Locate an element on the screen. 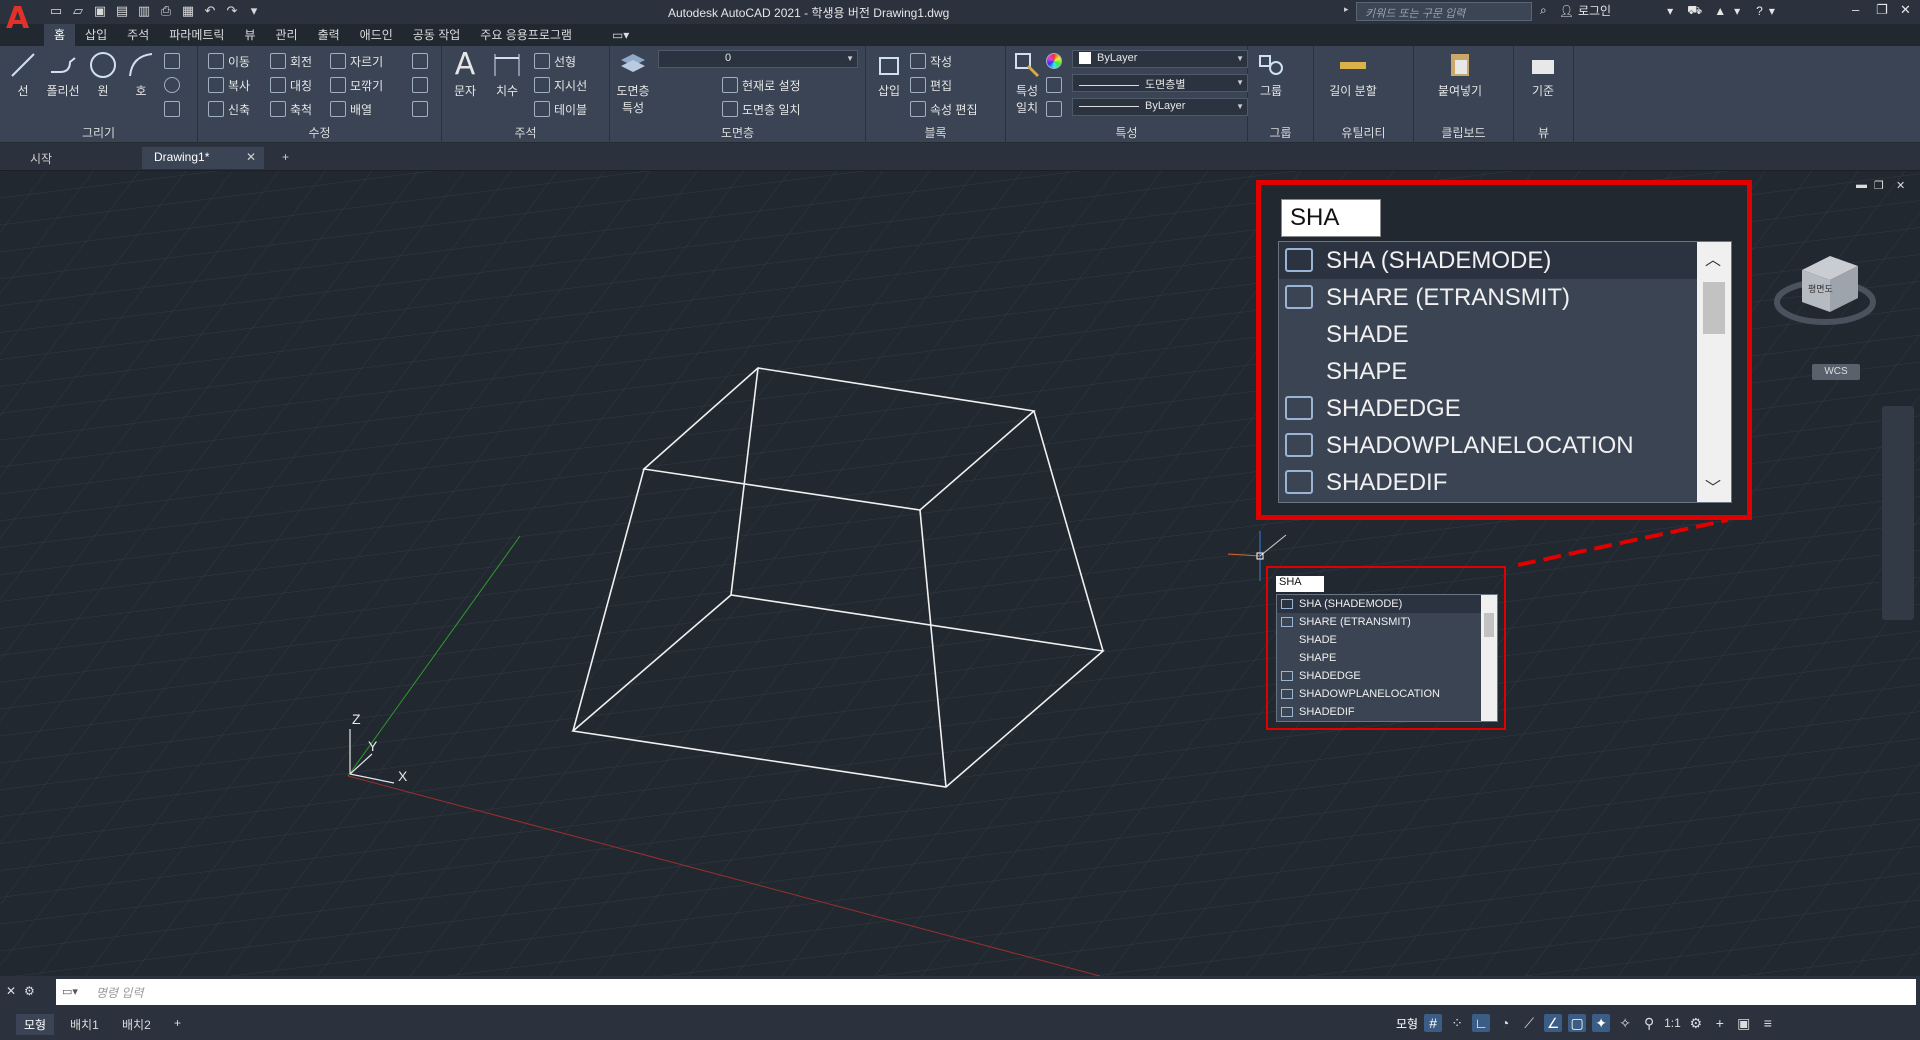 Image resolution: width=1920 pixels, height=1040 pixels. isodraft-icon: ⟋ is located at coordinates (1529, 1023).